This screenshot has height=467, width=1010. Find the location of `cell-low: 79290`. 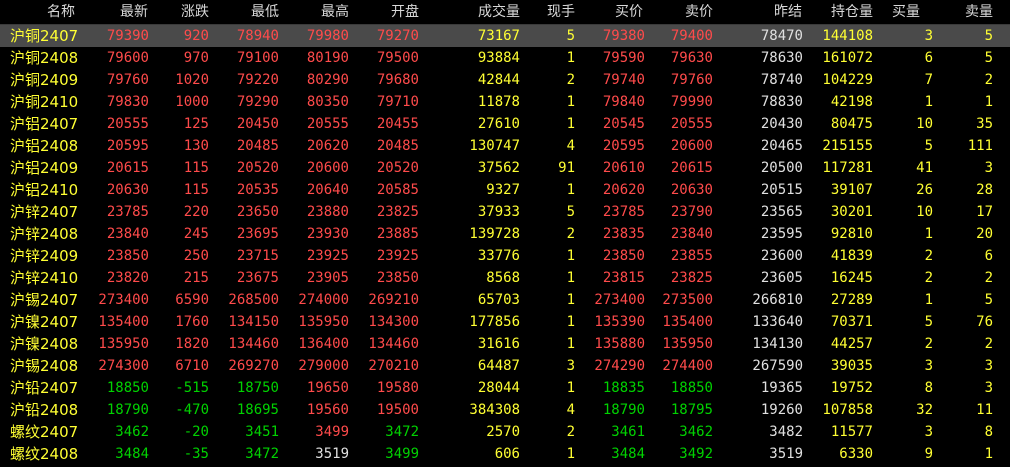

cell-low: 79290 is located at coordinates (257, 102).